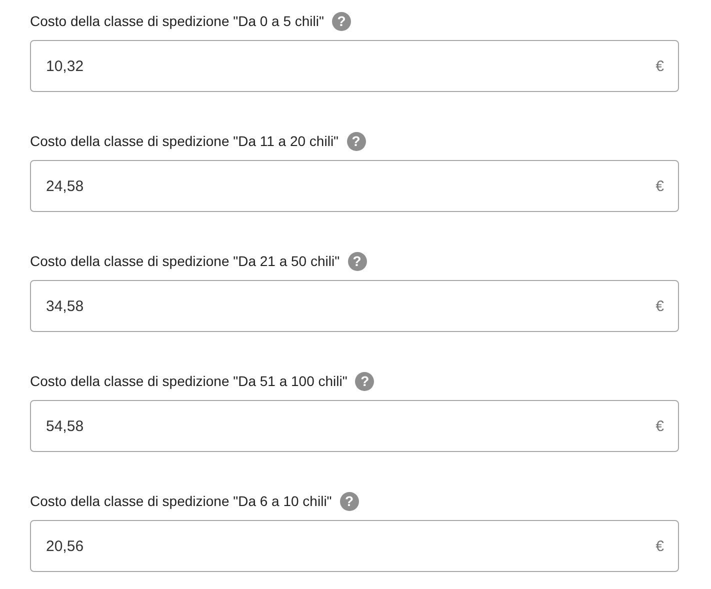 The image size is (711, 589). Describe the element at coordinates (354, 186) in the screenshot. I see `price-field: 24,58 €` at that location.